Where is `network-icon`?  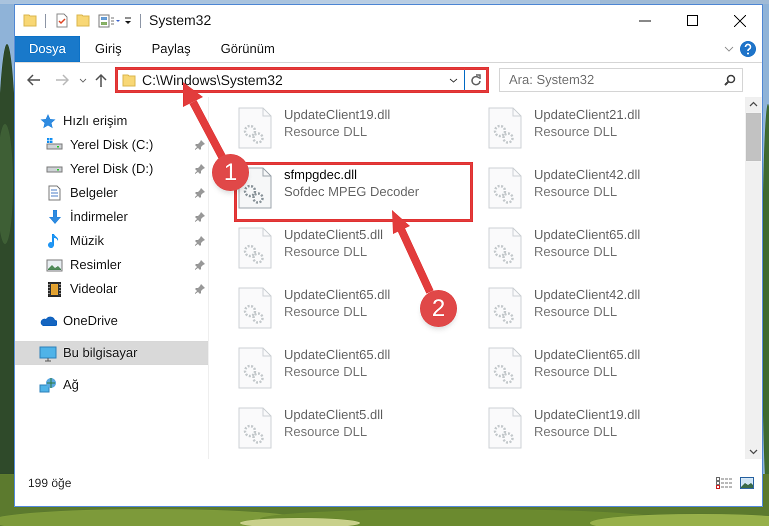 network-icon is located at coordinates (48, 385).